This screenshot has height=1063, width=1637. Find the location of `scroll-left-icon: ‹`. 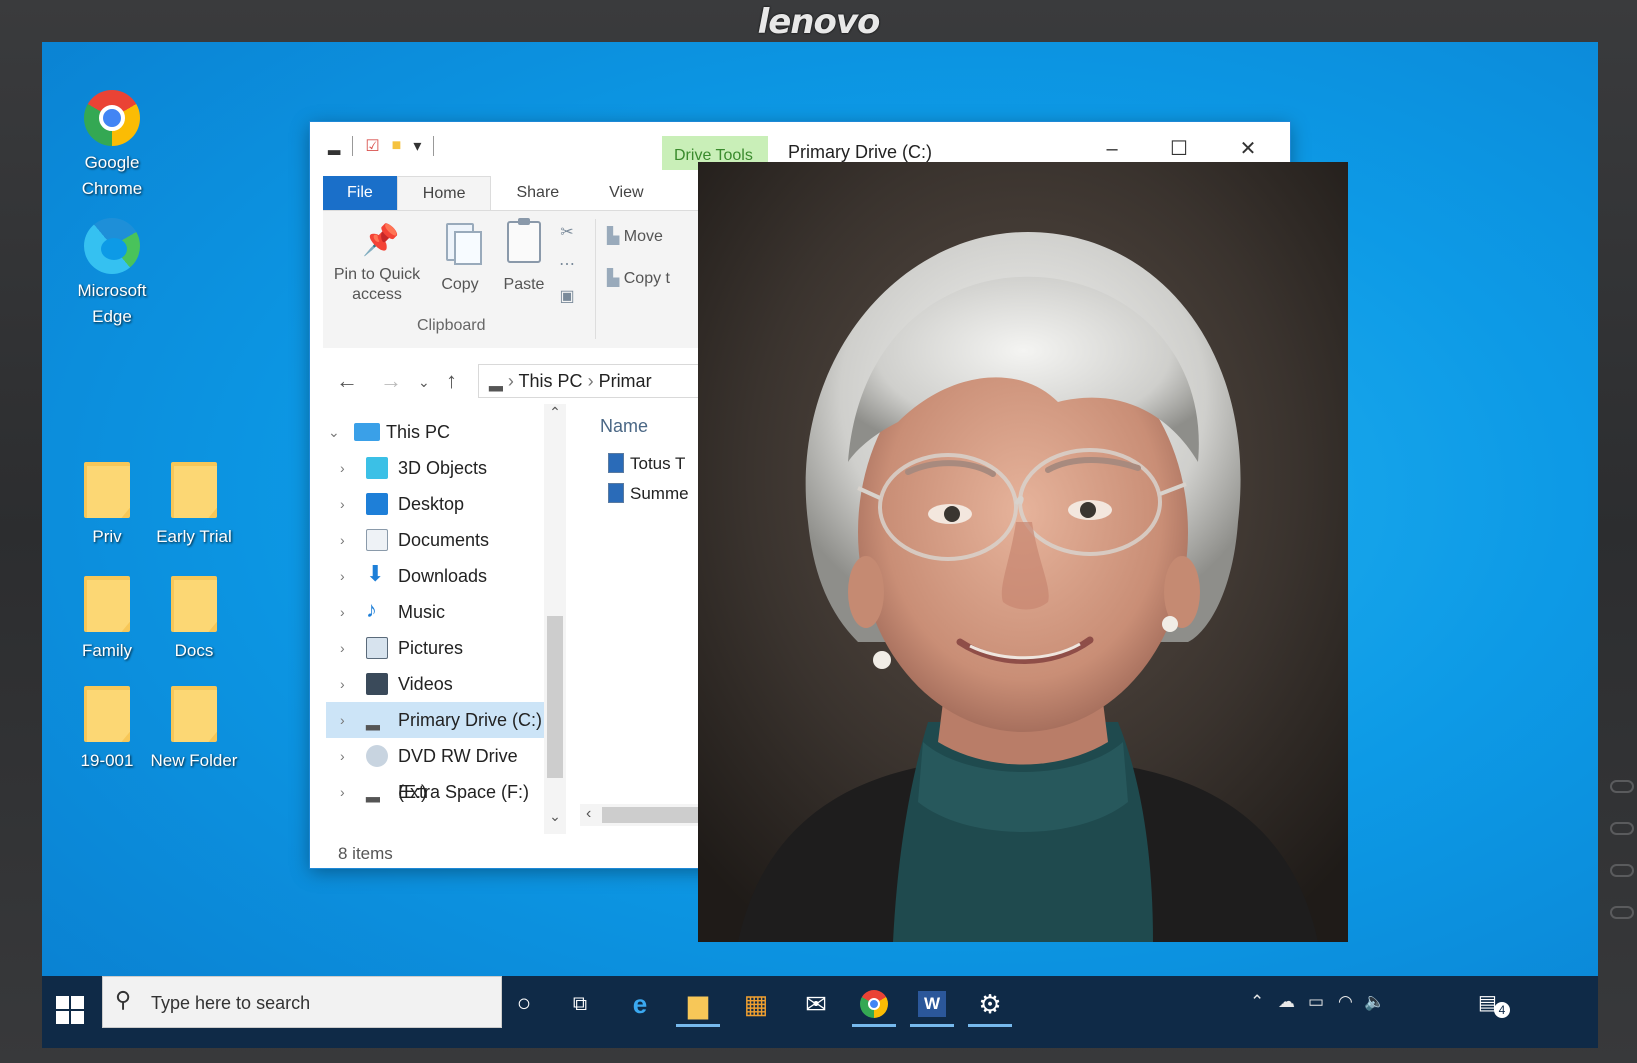

scroll-left-icon: ‹ is located at coordinates (588, 814).